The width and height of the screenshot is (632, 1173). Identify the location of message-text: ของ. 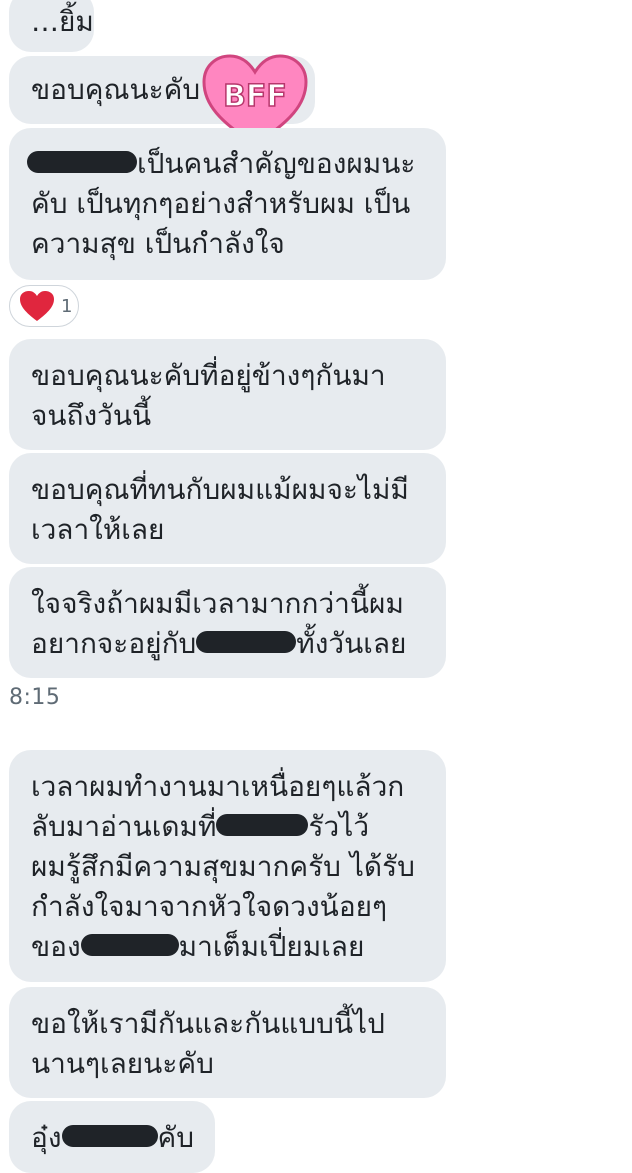
(56, 946).